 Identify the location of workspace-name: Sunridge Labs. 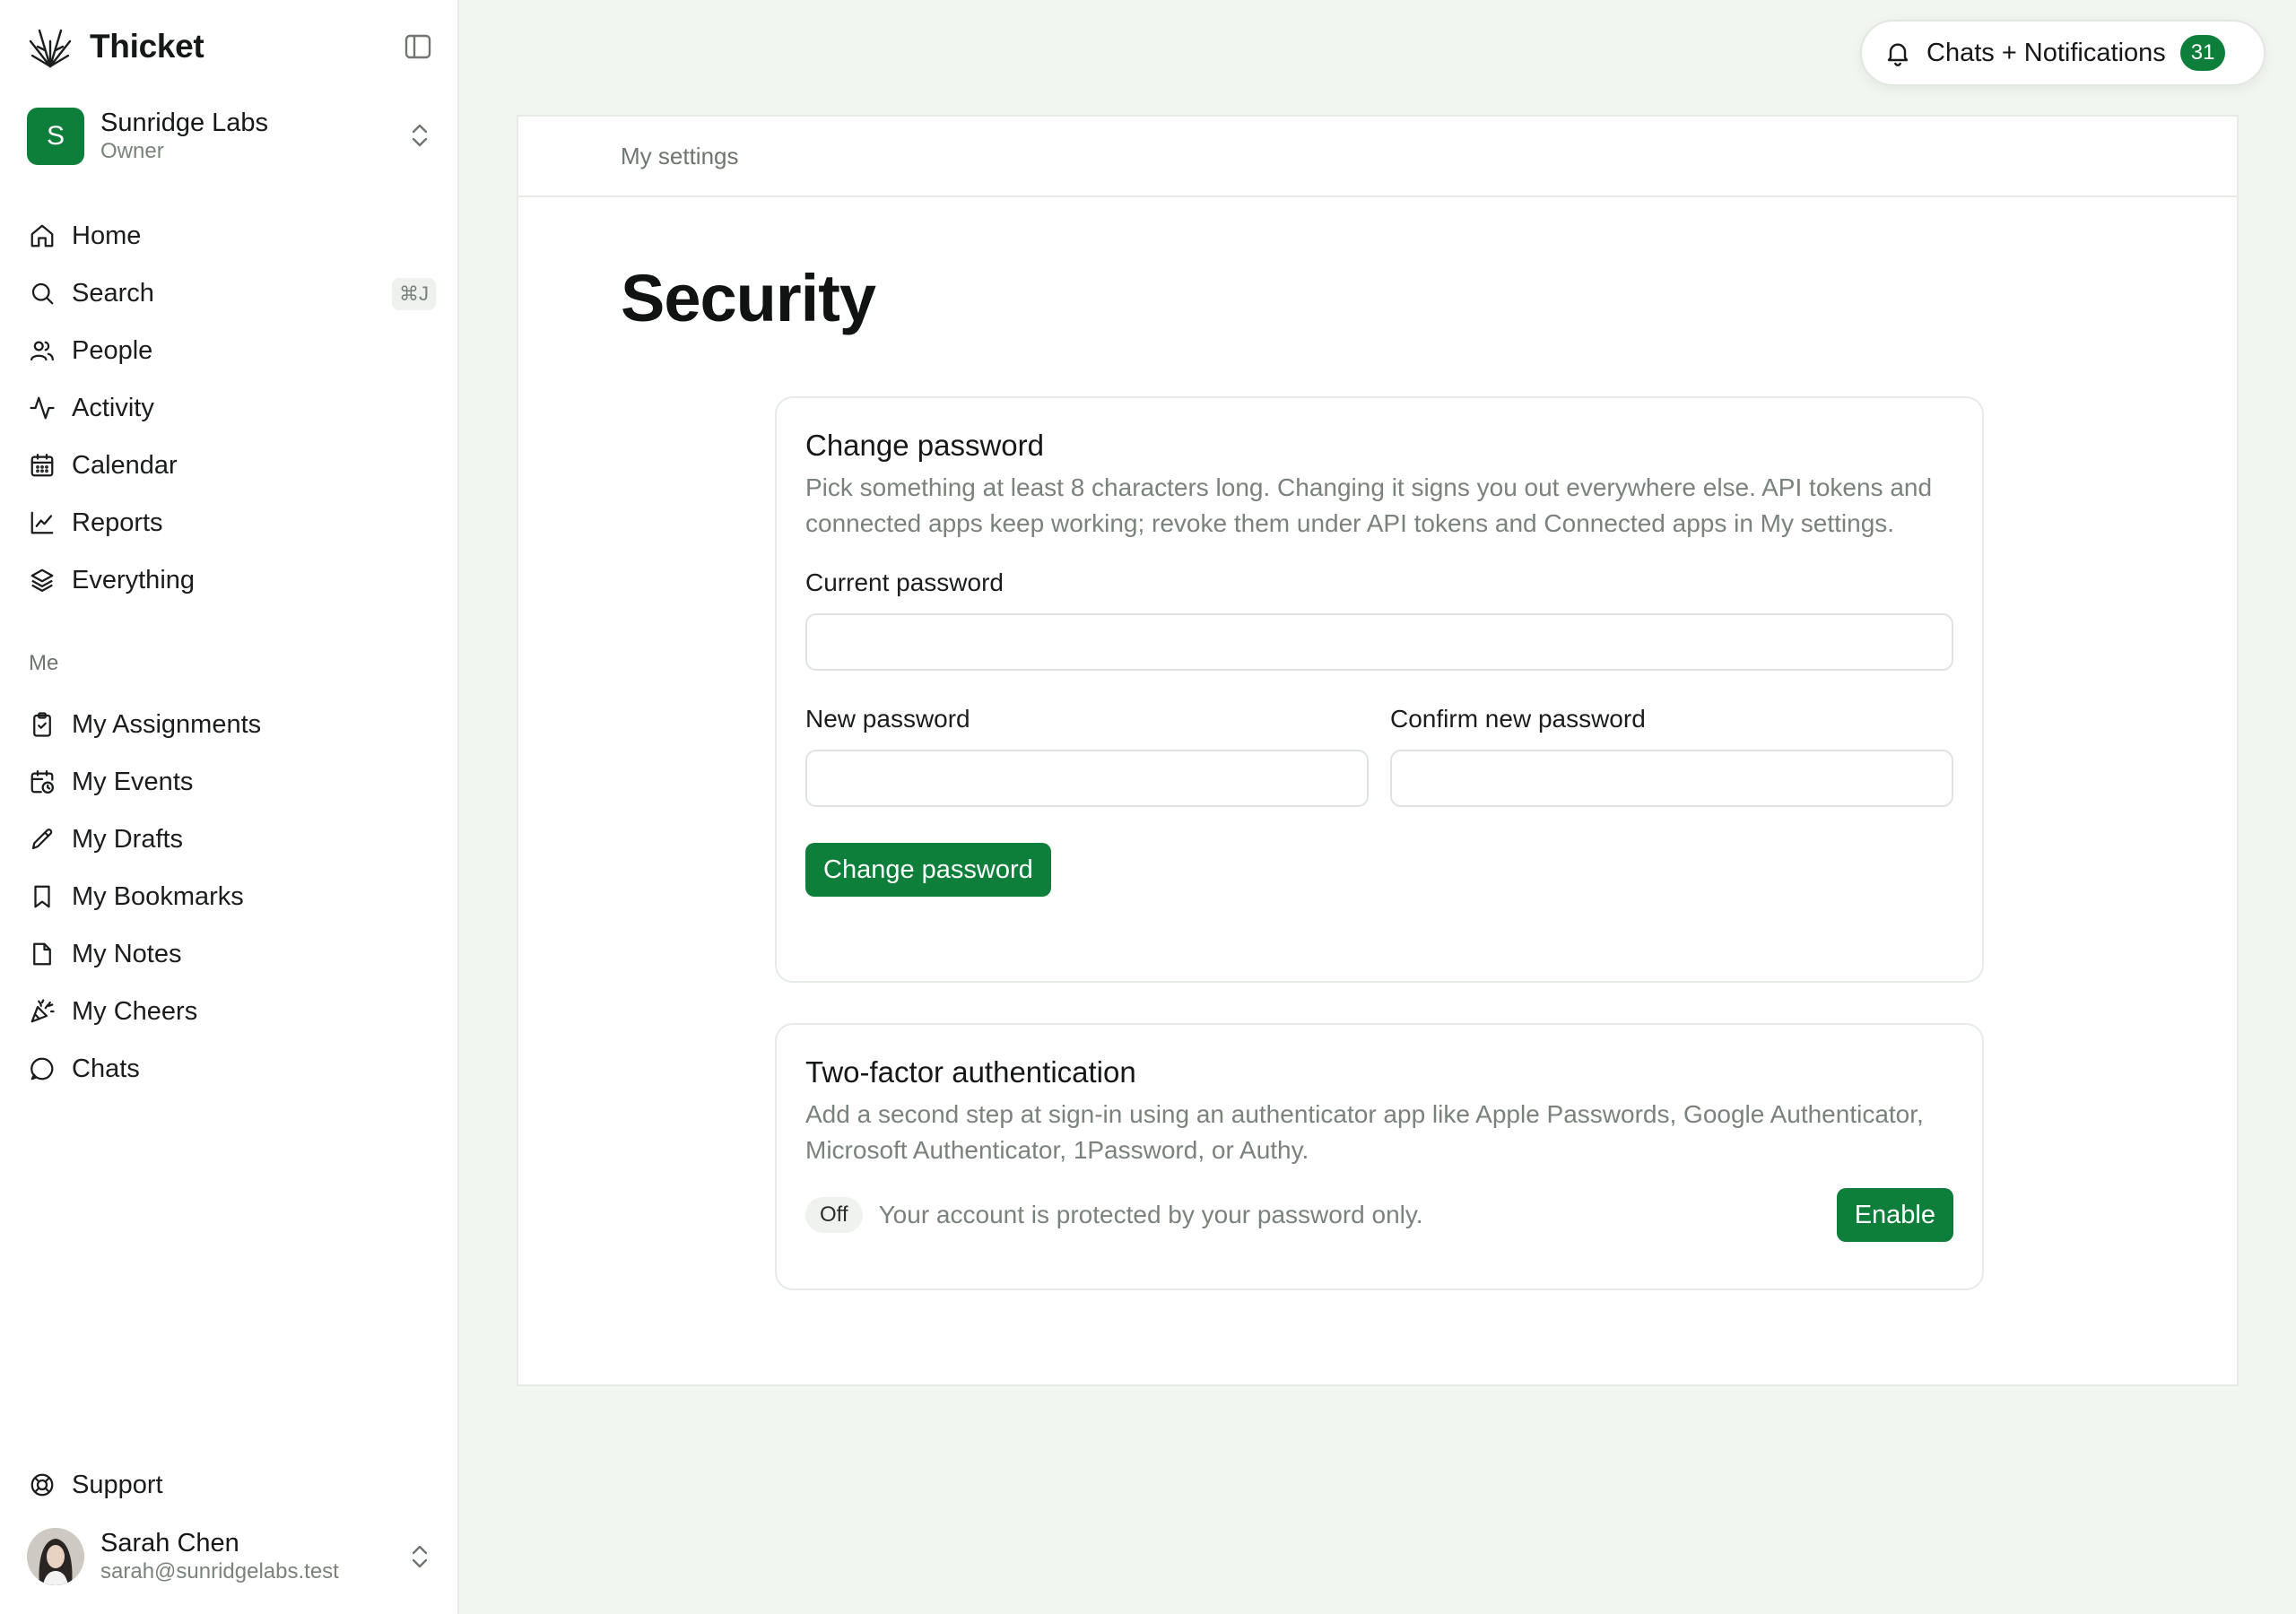
(184, 122).